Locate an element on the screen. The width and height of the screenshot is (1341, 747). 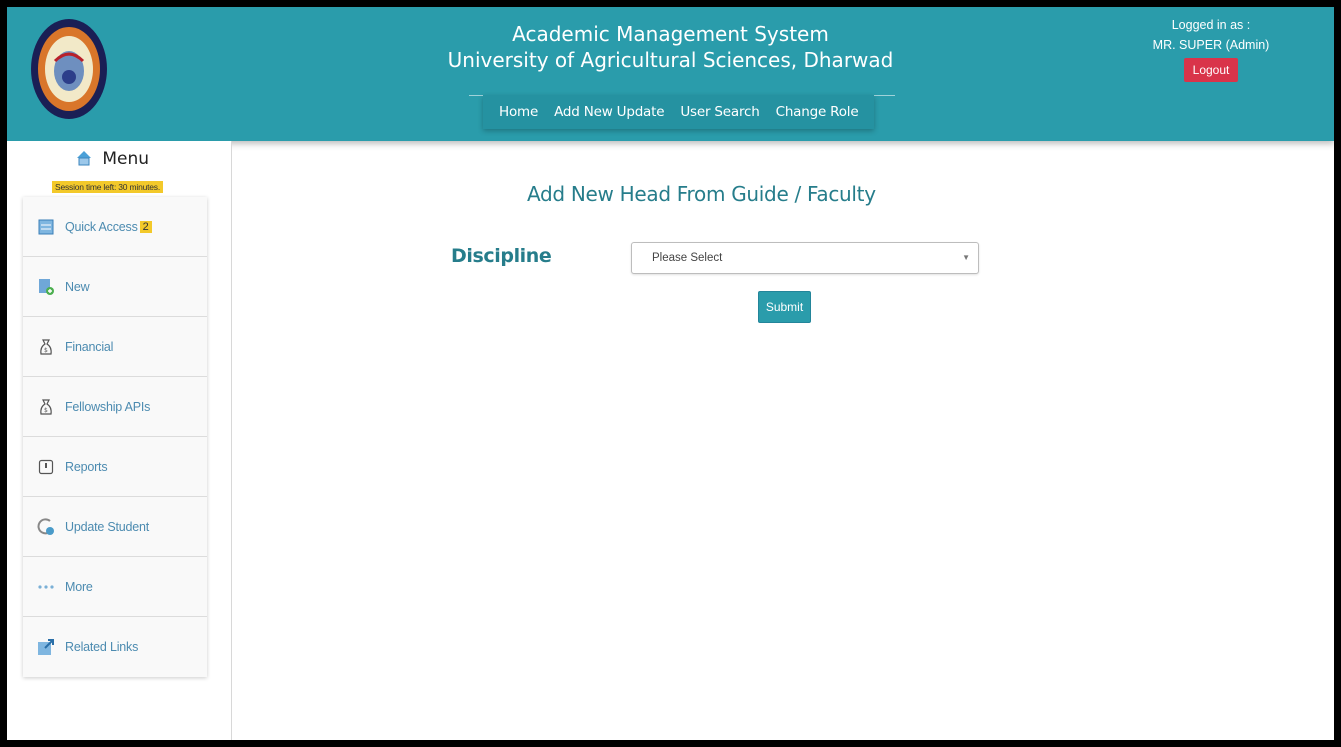
quick-access-icon is located at coordinates (46, 227).